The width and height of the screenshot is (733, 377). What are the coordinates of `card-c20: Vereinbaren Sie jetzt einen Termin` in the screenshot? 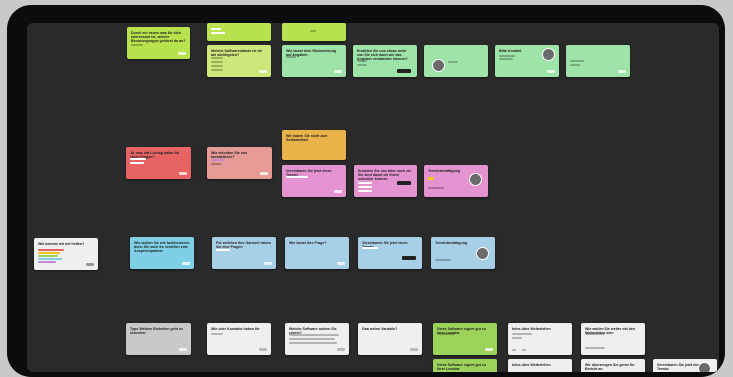 It's located at (390, 253).